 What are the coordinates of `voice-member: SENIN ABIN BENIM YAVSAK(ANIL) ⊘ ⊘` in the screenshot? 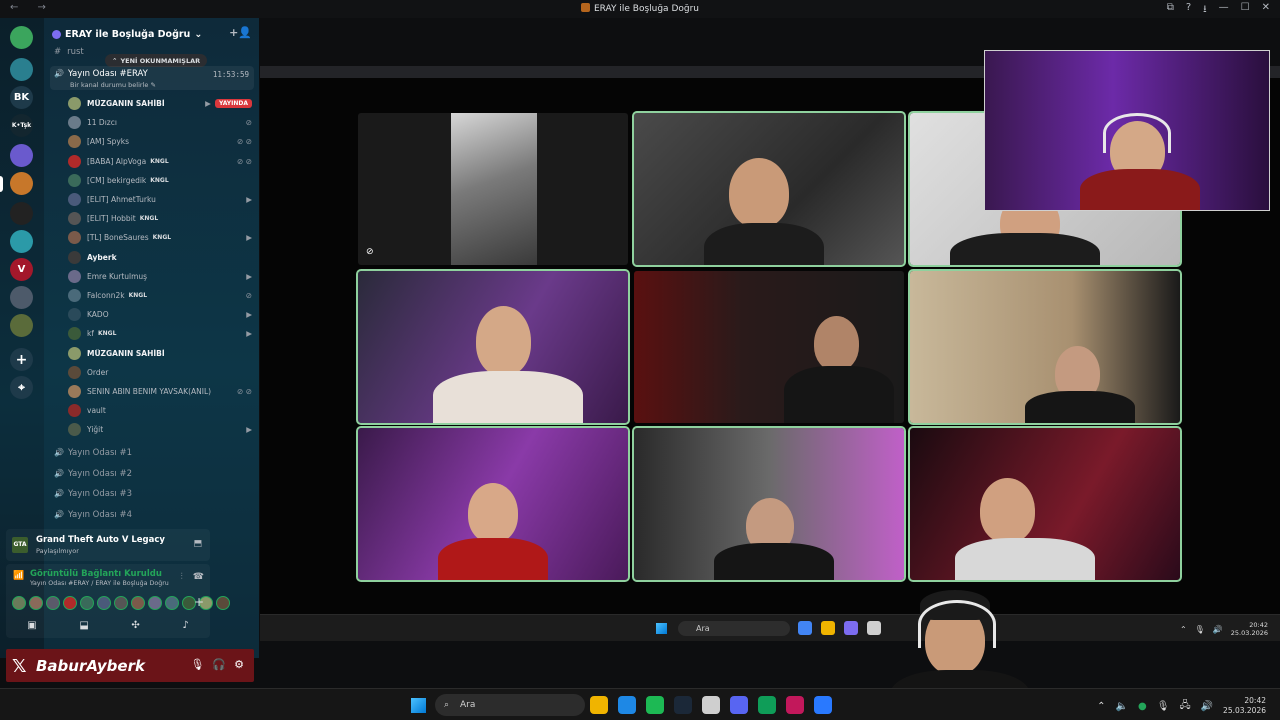 It's located at (160, 391).